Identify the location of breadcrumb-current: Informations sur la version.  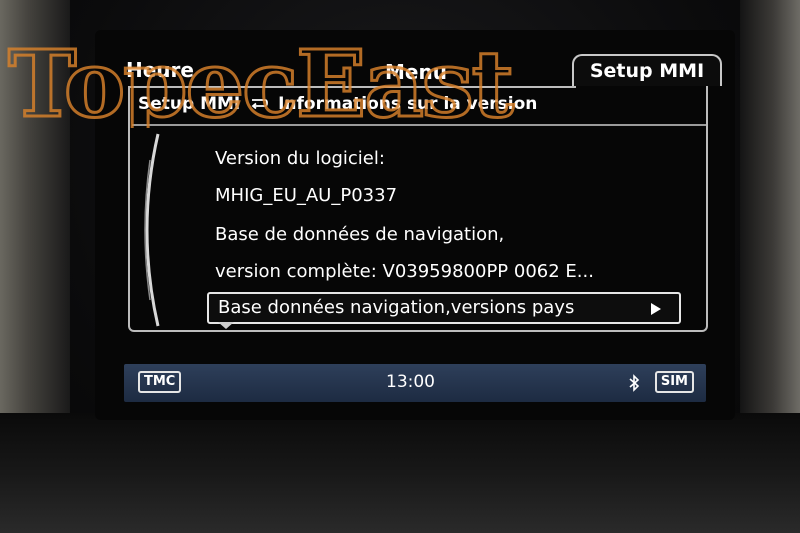
(408, 104).